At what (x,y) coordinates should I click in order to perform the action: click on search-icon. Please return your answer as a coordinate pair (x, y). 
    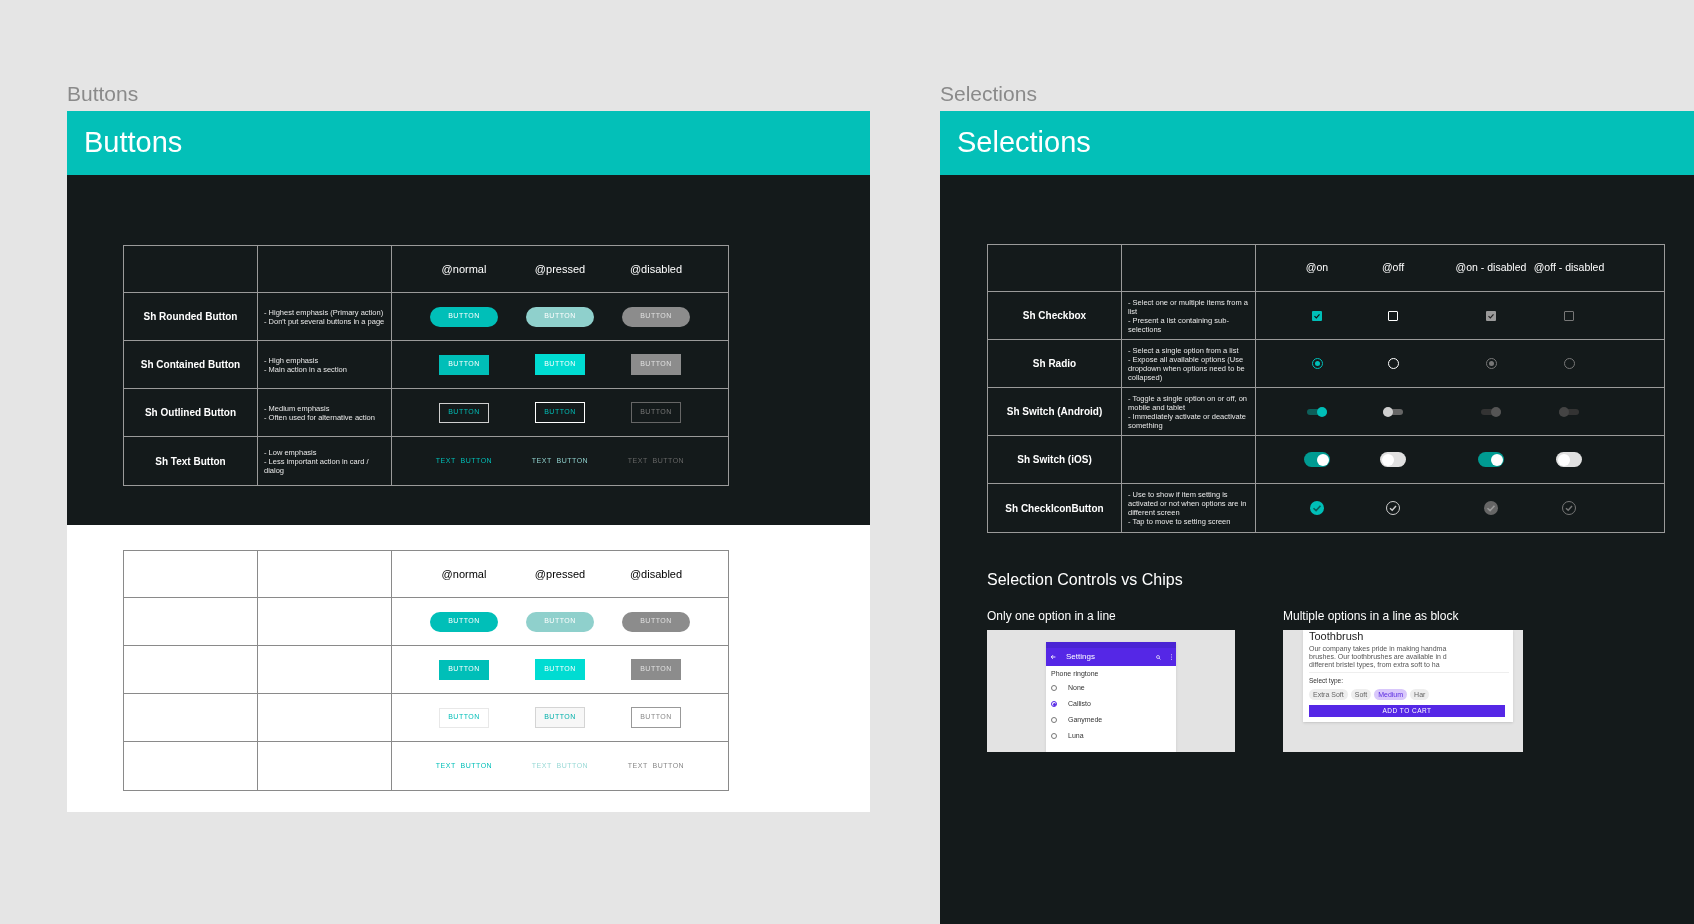
    Looking at the image, I should click on (1158, 657).